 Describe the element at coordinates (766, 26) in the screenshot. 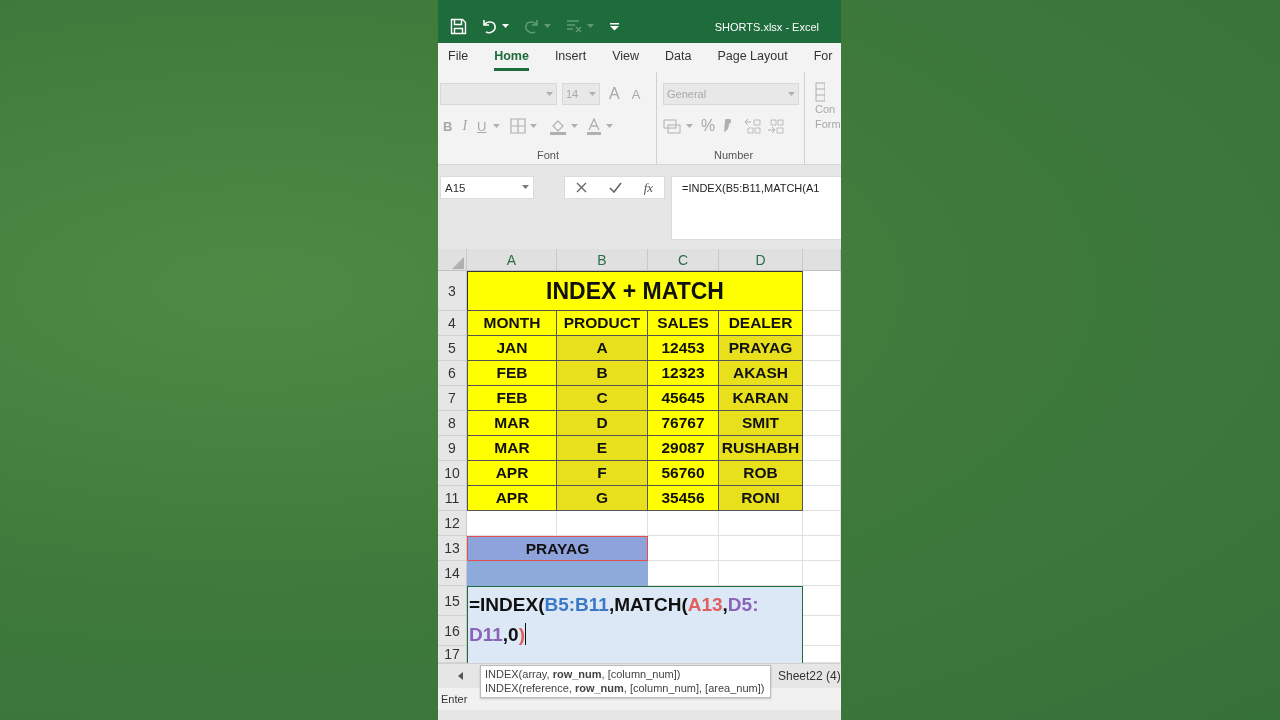

I see `window-title: SHORTS.xlsx - Excel` at that location.